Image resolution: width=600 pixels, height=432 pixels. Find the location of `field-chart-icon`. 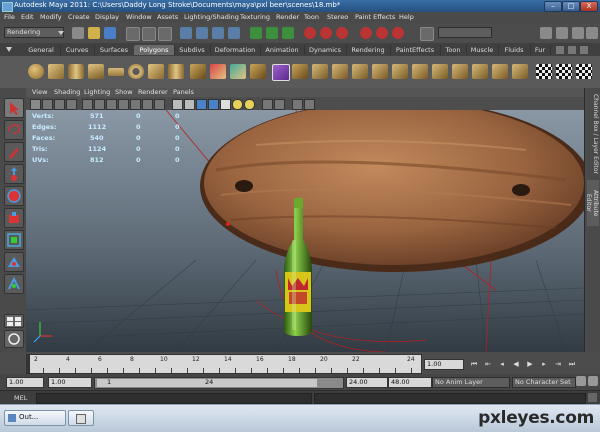

field-chart-icon is located at coordinates (135, 104).